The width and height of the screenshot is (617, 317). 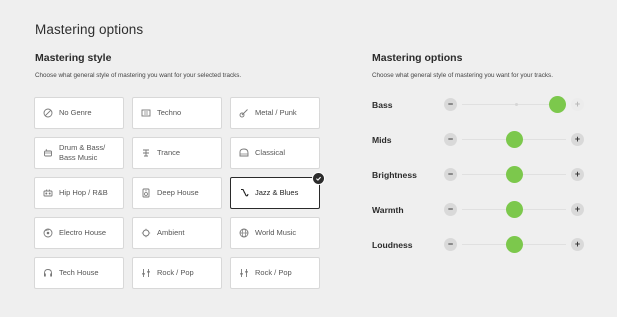 What do you see at coordinates (577, 174) in the screenshot?
I see `increase-brightness-button: +` at bounding box center [577, 174].